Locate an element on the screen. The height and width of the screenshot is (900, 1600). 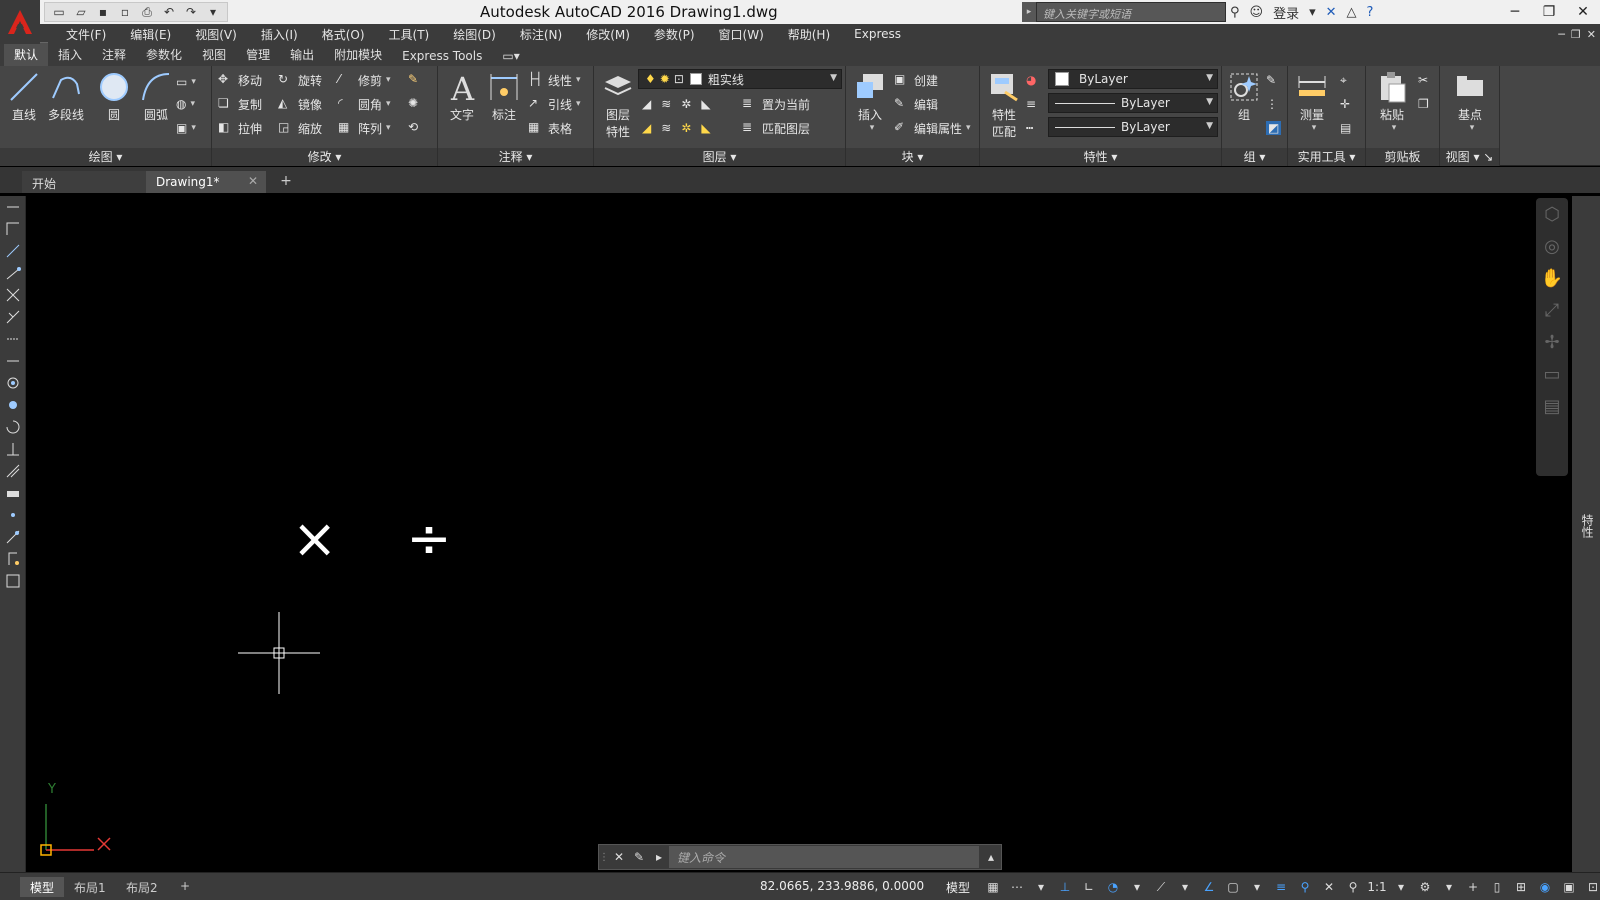
menu-edit: 编辑(E) is located at coordinates (150, 34).